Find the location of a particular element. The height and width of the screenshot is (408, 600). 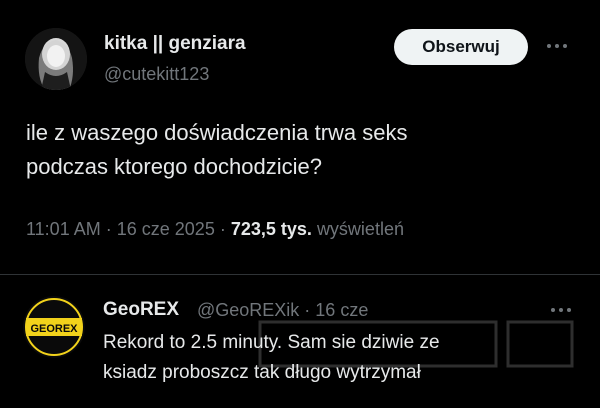

author-avatar is located at coordinates (56, 59).